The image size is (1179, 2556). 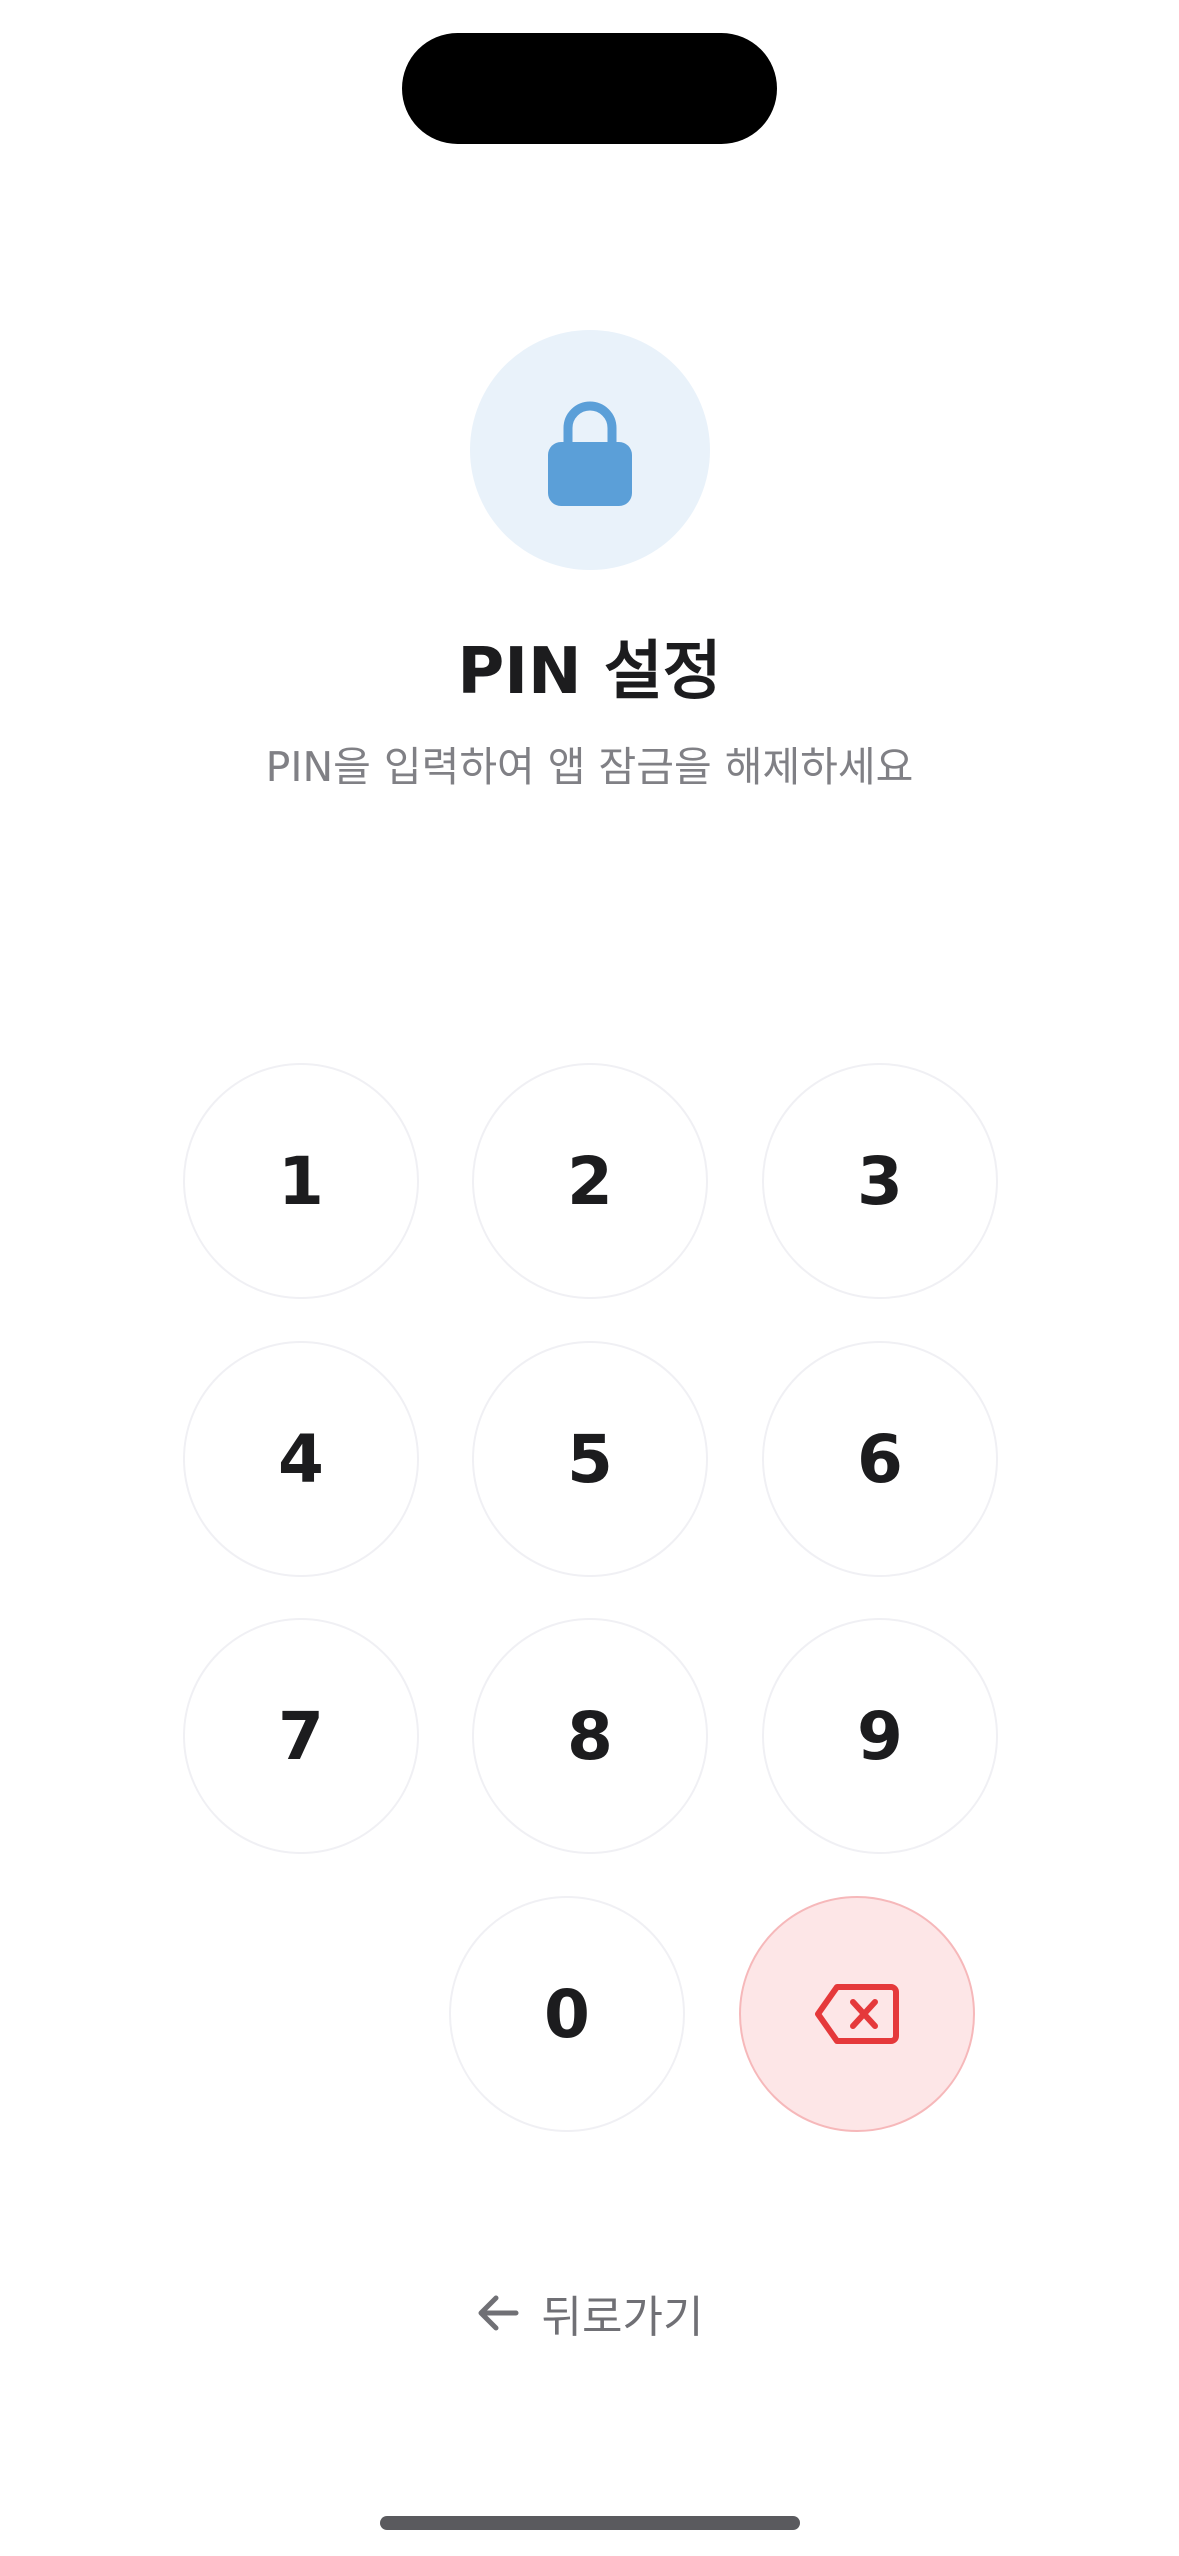 I want to click on key-6: 6, so click(x=880, y=1459).